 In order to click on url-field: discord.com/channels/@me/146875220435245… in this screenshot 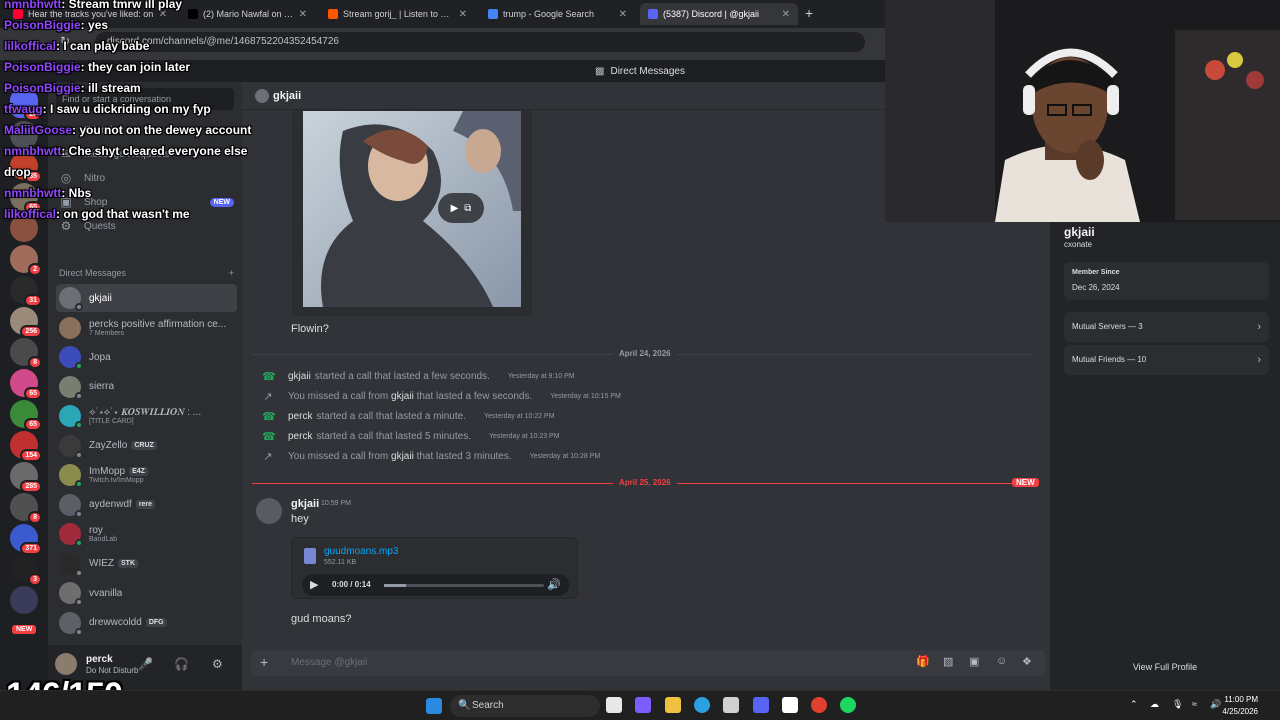, I will do `click(480, 42)`.